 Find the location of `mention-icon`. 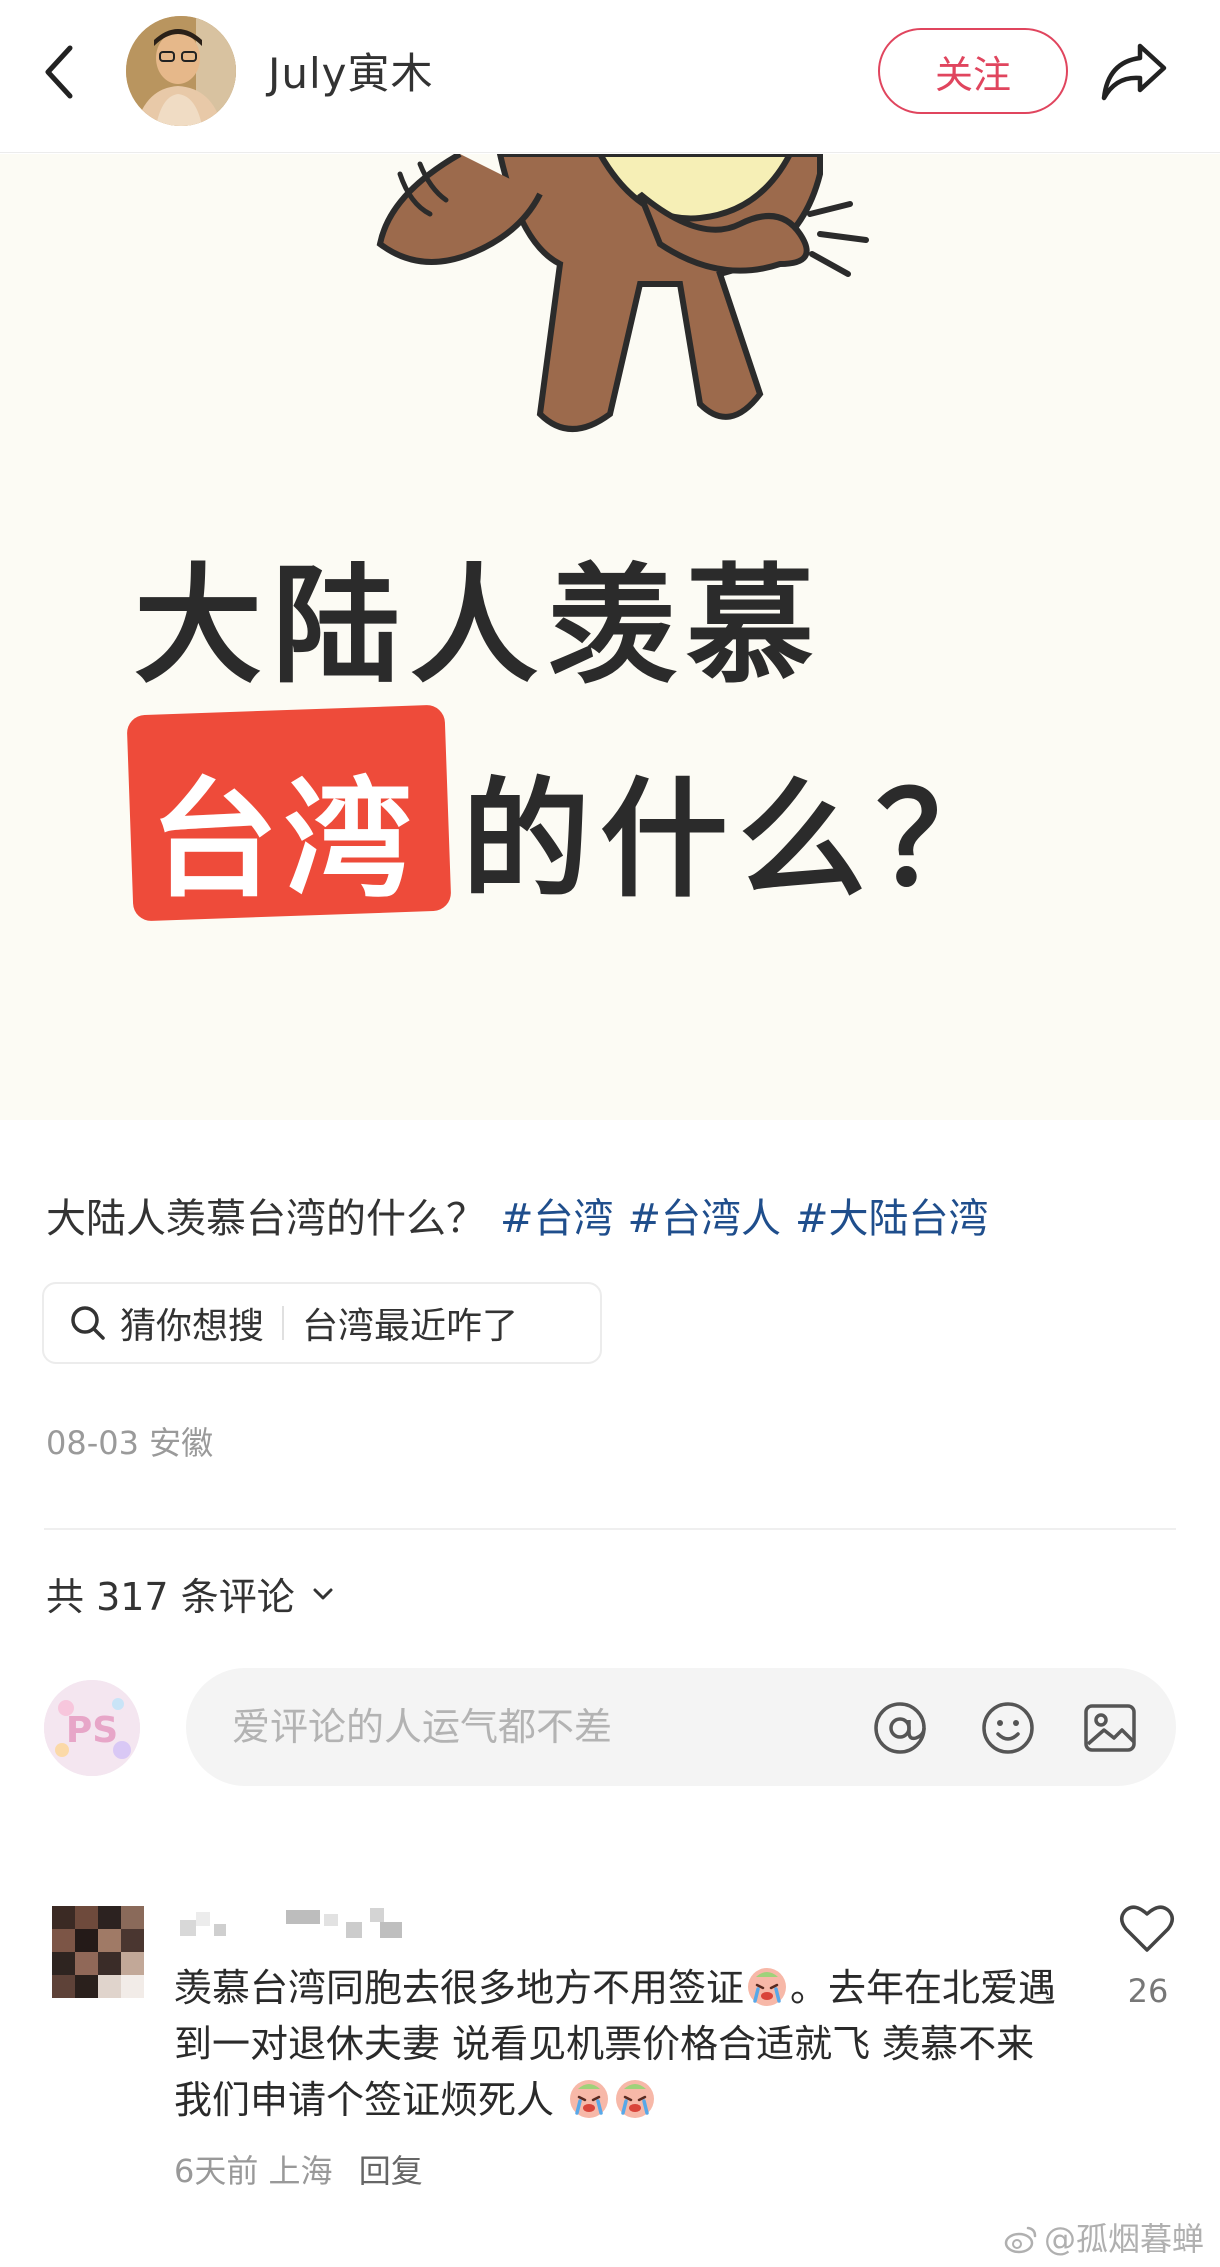

mention-icon is located at coordinates (900, 1728).